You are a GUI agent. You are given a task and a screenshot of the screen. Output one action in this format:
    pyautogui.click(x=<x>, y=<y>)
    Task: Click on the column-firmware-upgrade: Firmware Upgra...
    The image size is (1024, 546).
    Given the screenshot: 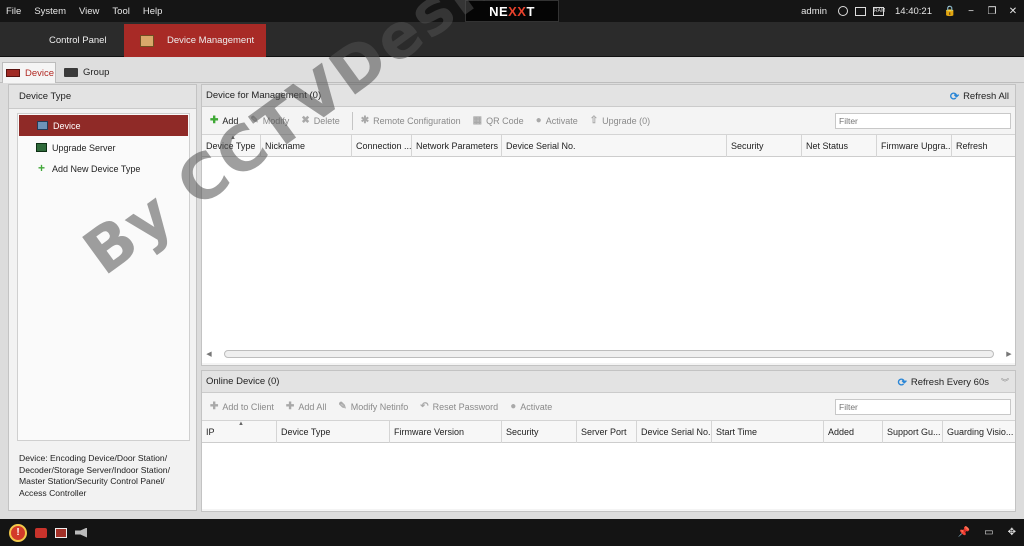 What is the action you would take?
    pyautogui.click(x=914, y=146)
    